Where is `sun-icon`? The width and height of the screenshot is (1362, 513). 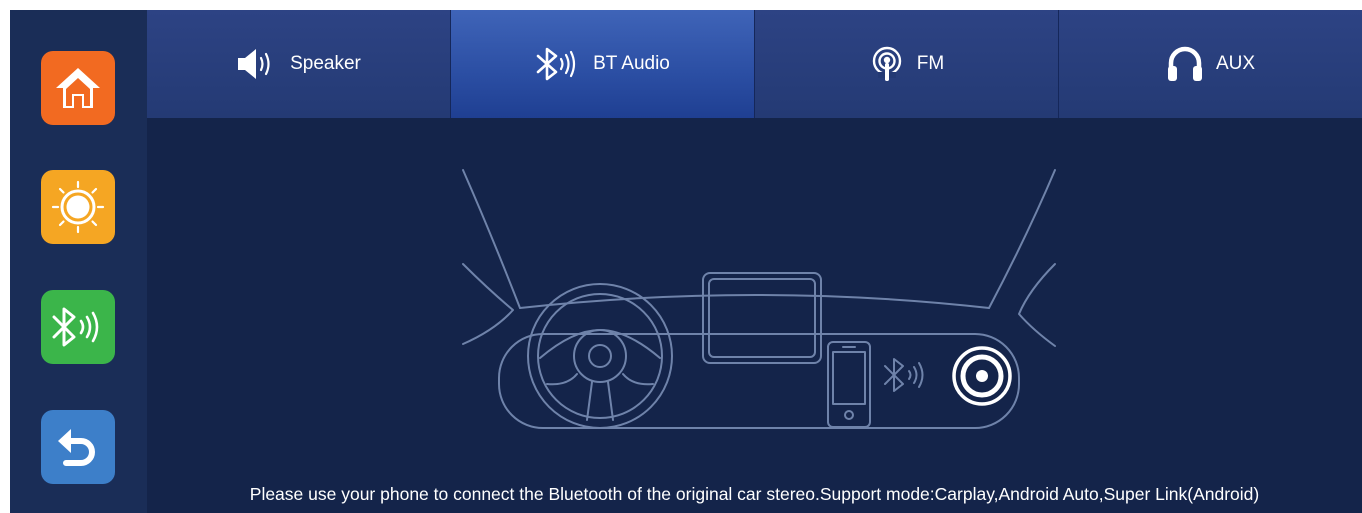
sun-icon is located at coordinates (78, 207).